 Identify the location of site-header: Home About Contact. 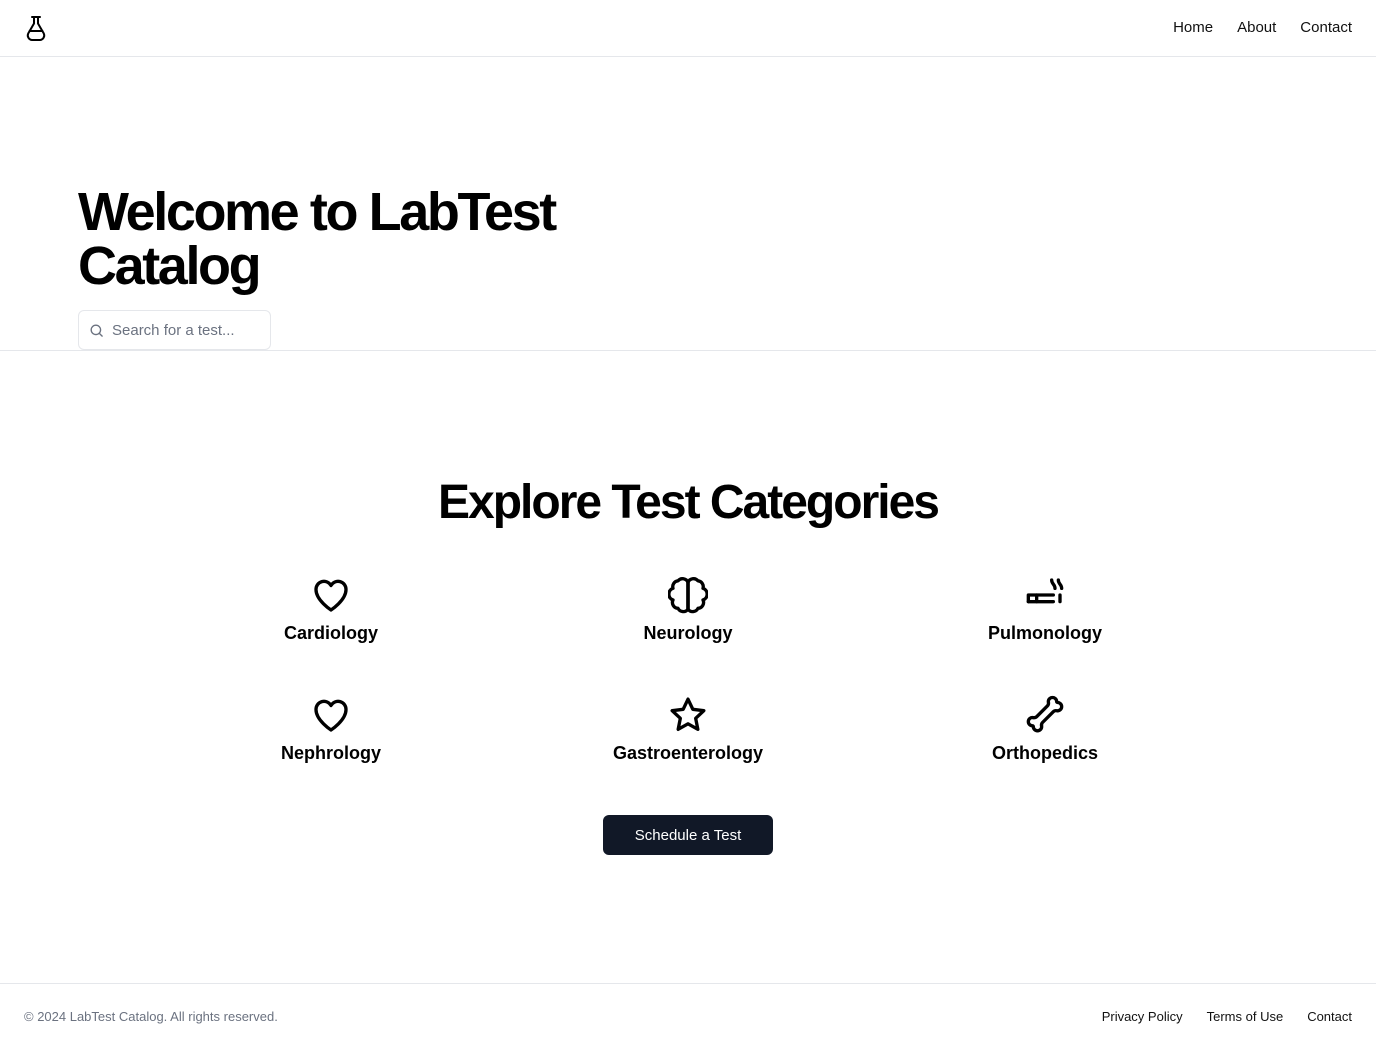
(688, 28).